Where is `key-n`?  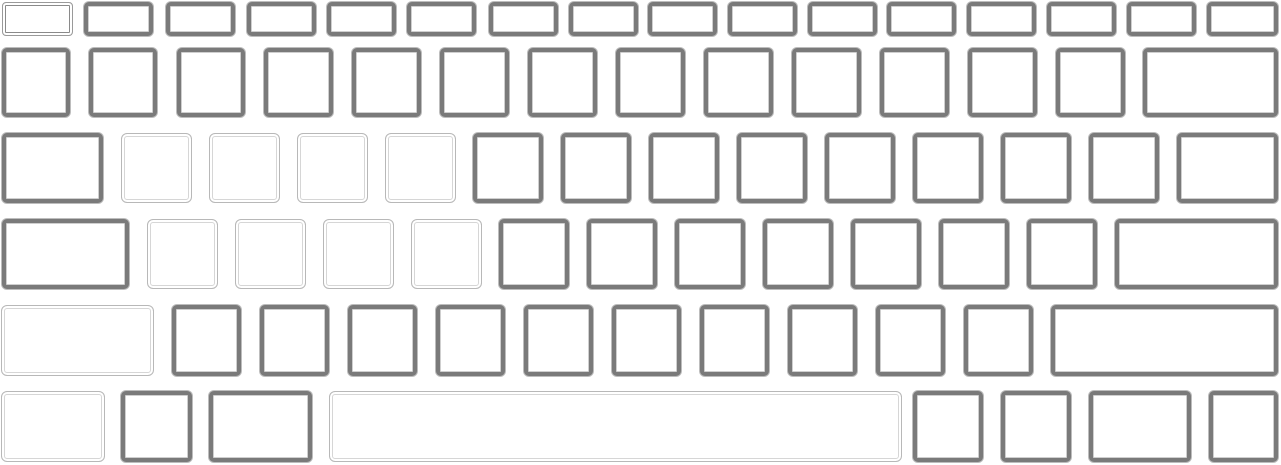 key-n is located at coordinates (646, 340).